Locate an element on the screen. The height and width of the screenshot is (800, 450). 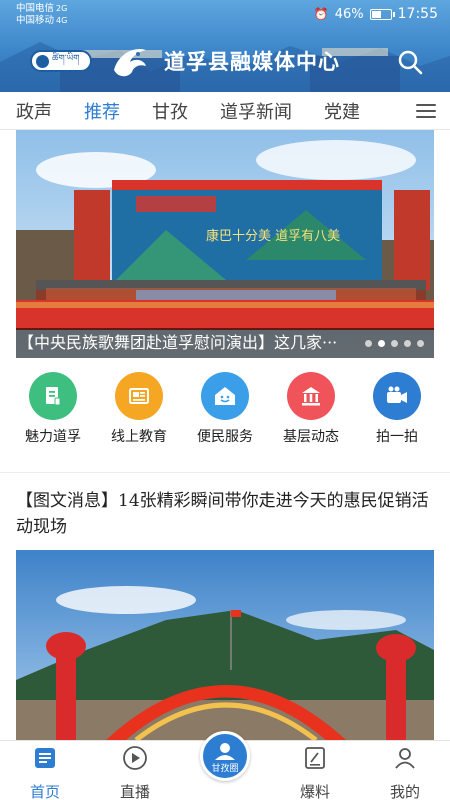
dragon-logo-icon is located at coordinates (130, 62).